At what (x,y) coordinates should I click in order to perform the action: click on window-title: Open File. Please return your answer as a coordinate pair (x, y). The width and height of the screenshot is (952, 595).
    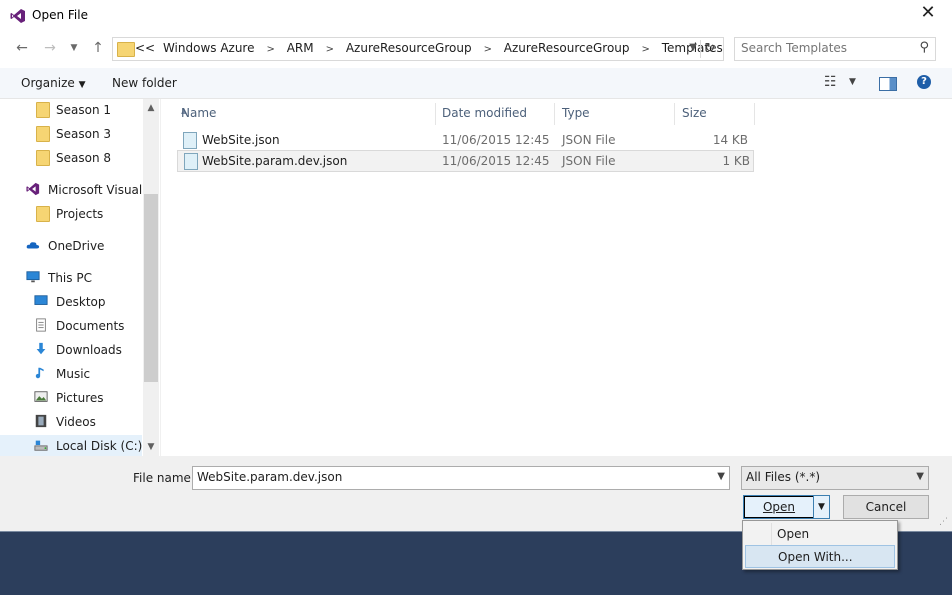
    Looking at the image, I should click on (60, 15).